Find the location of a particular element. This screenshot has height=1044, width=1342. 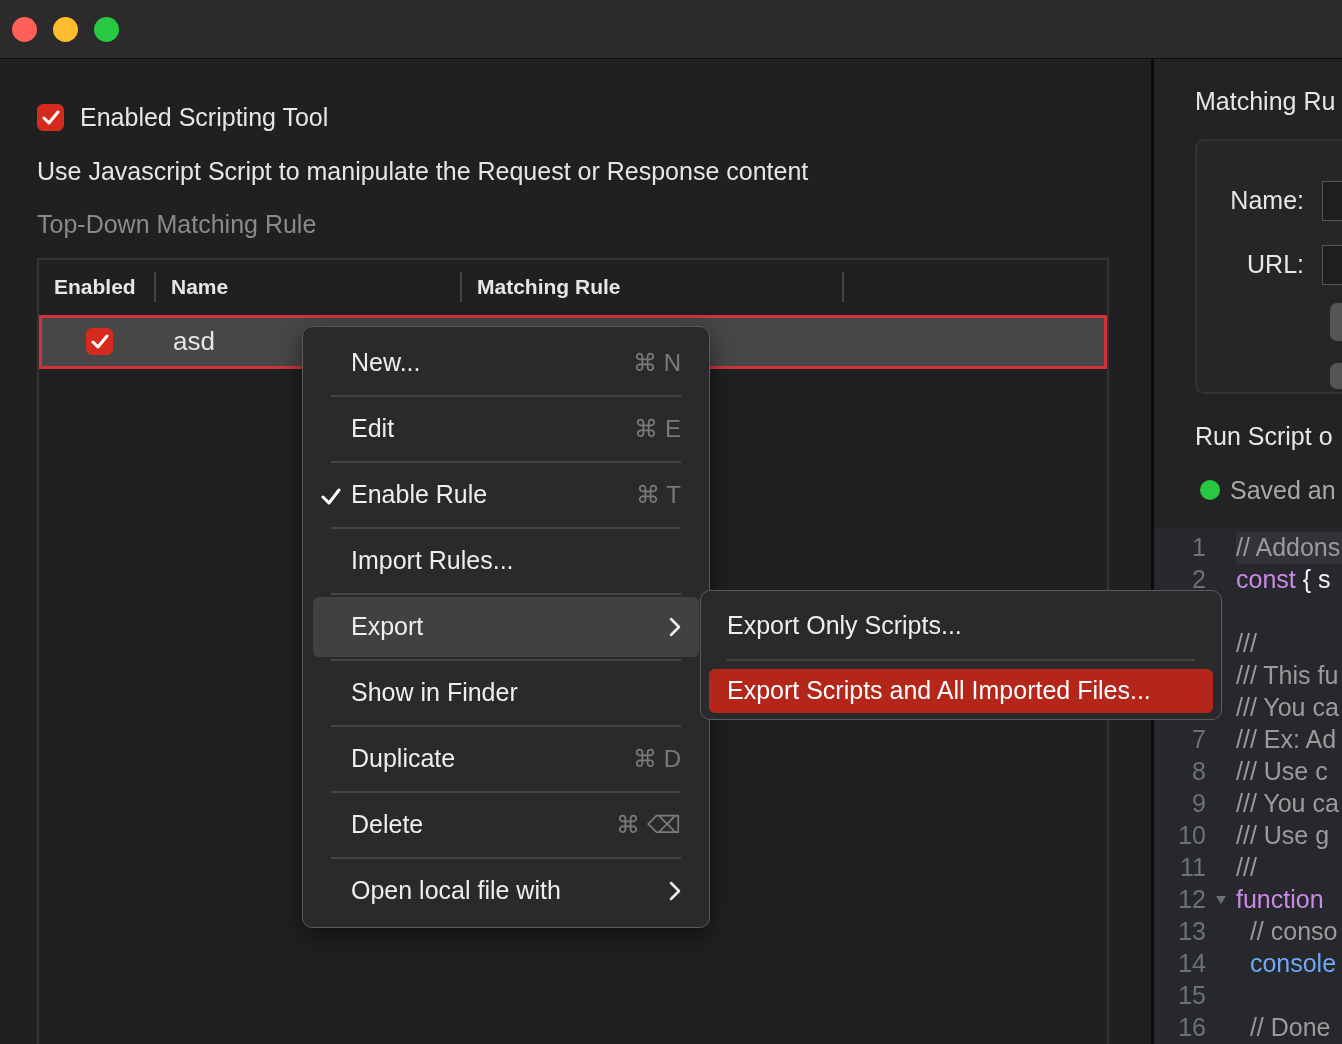

line-number: 10 is located at coordinates (1191, 836).